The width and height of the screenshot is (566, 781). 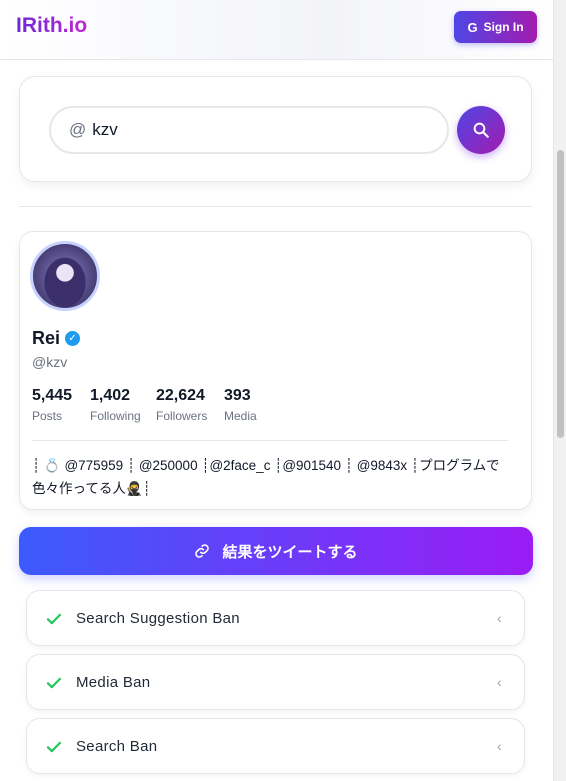 What do you see at coordinates (115, 405) in the screenshot?
I see `stat-following: 1,402 Following` at bounding box center [115, 405].